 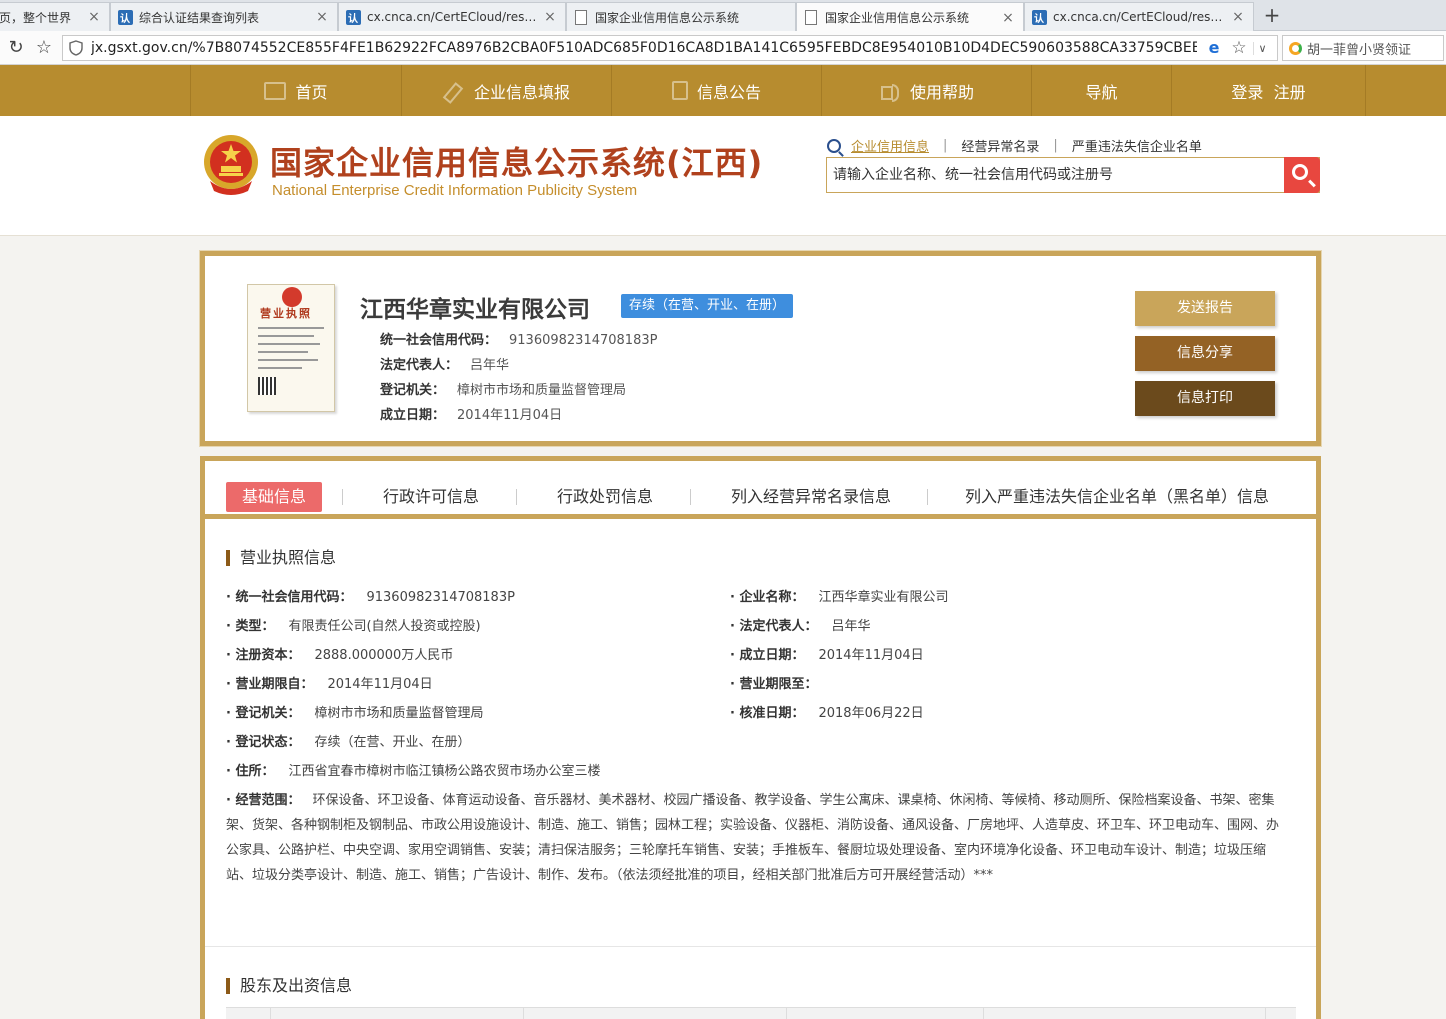 What do you see at coordinates (518, 338) in the screenshot?
I see `company-field: 统一社会信用代码： 91360982314708183P` at bounding box center [518, 338].